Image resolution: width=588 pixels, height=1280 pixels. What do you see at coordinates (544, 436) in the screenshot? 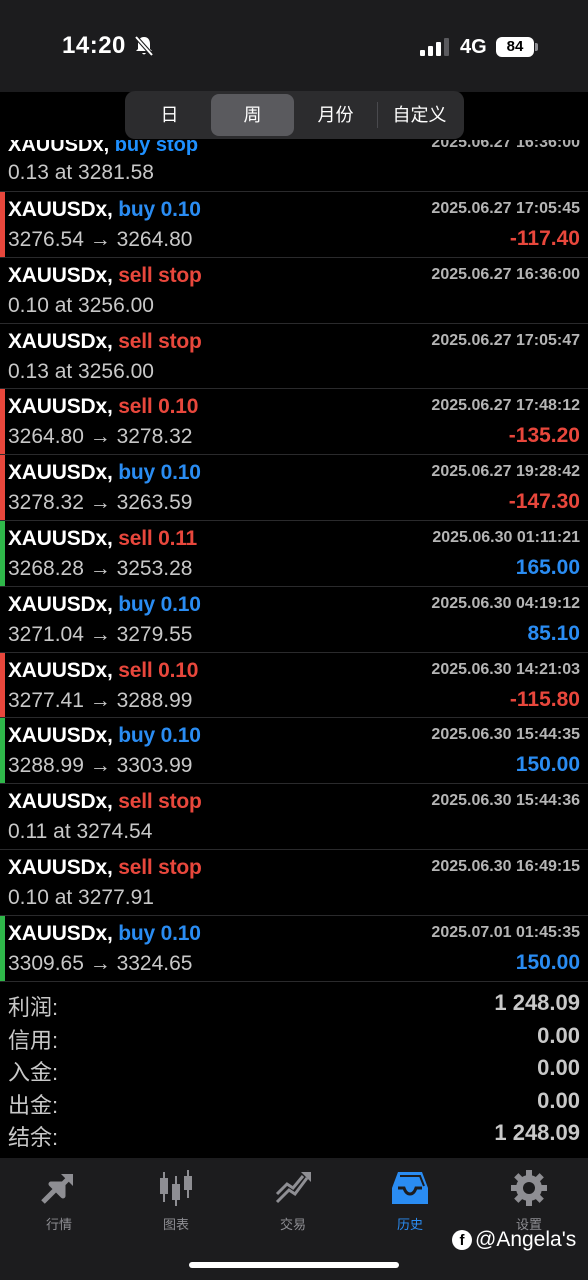
I see `trade-profit: -135.20` at bounding box center [544, 436].